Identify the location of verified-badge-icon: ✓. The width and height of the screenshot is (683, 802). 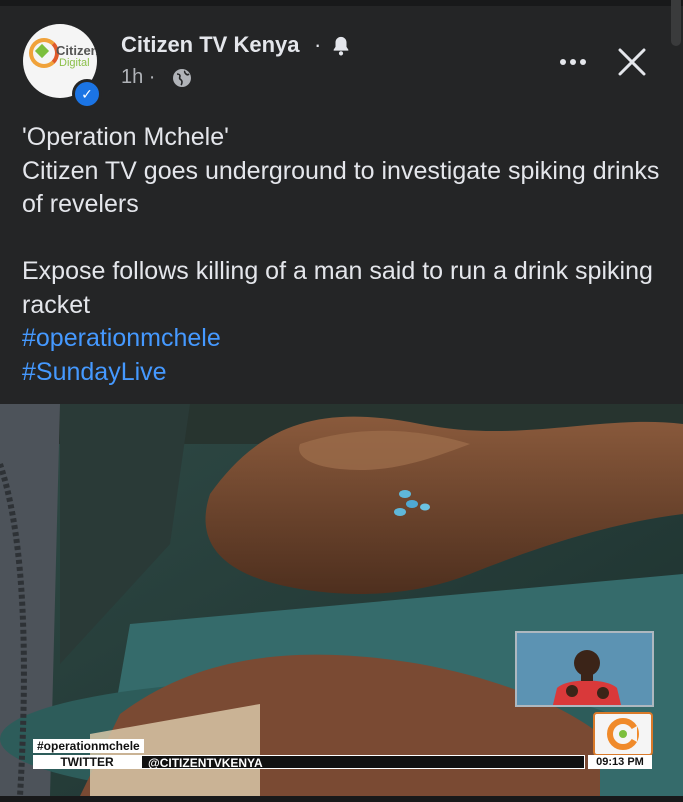
(87, 94).